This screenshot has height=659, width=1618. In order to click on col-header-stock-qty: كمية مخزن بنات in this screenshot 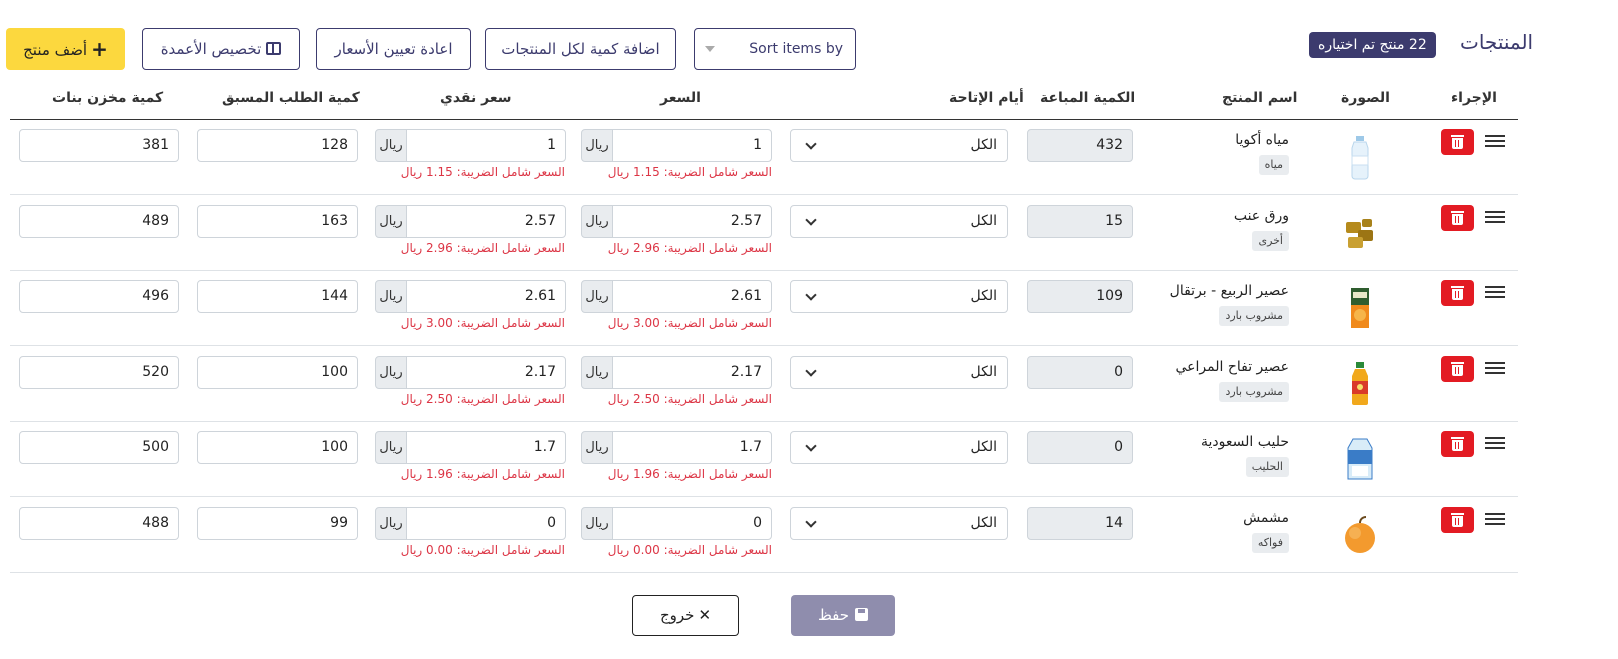, I will do `click(108, 98)`.